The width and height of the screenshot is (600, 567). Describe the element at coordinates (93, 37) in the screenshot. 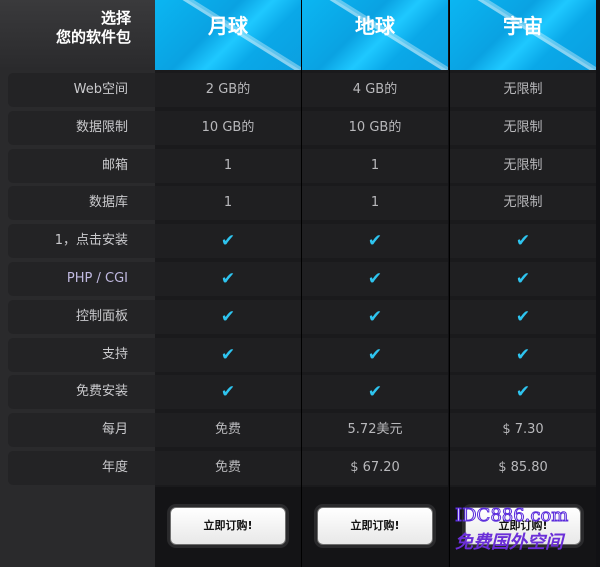

I see `heading-line-2: 您的软件包` at that location.